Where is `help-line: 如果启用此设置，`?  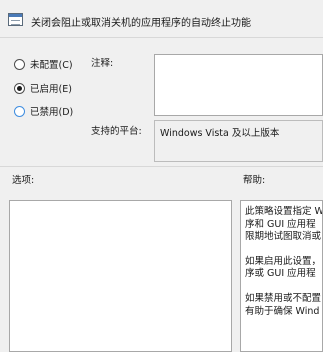
help-line: 如果启用此设置， is located at coordinates (283, 261).